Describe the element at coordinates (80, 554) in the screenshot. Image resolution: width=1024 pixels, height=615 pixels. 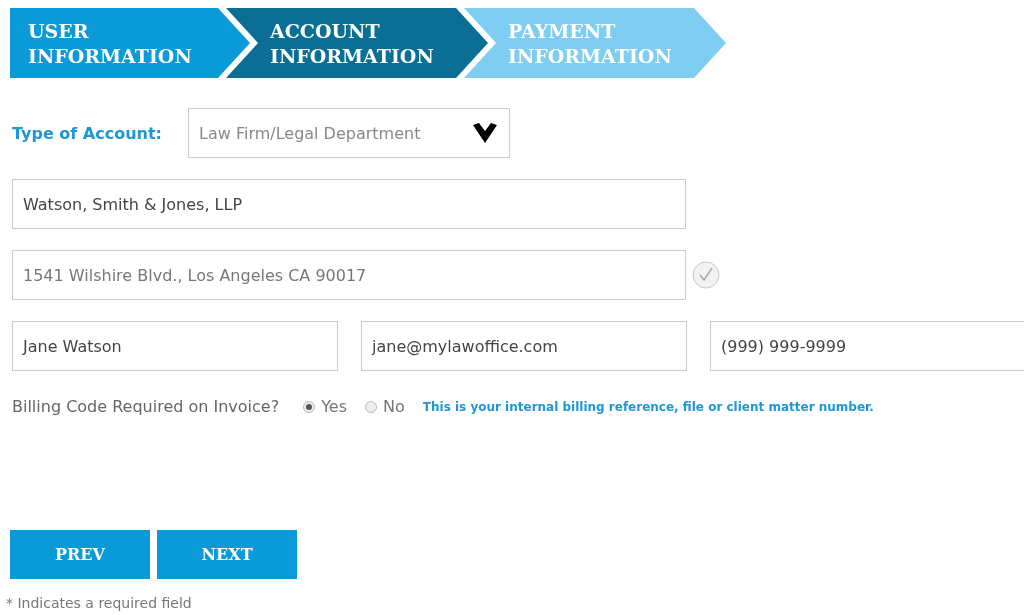
I see `nav-button: PREV` at that location.